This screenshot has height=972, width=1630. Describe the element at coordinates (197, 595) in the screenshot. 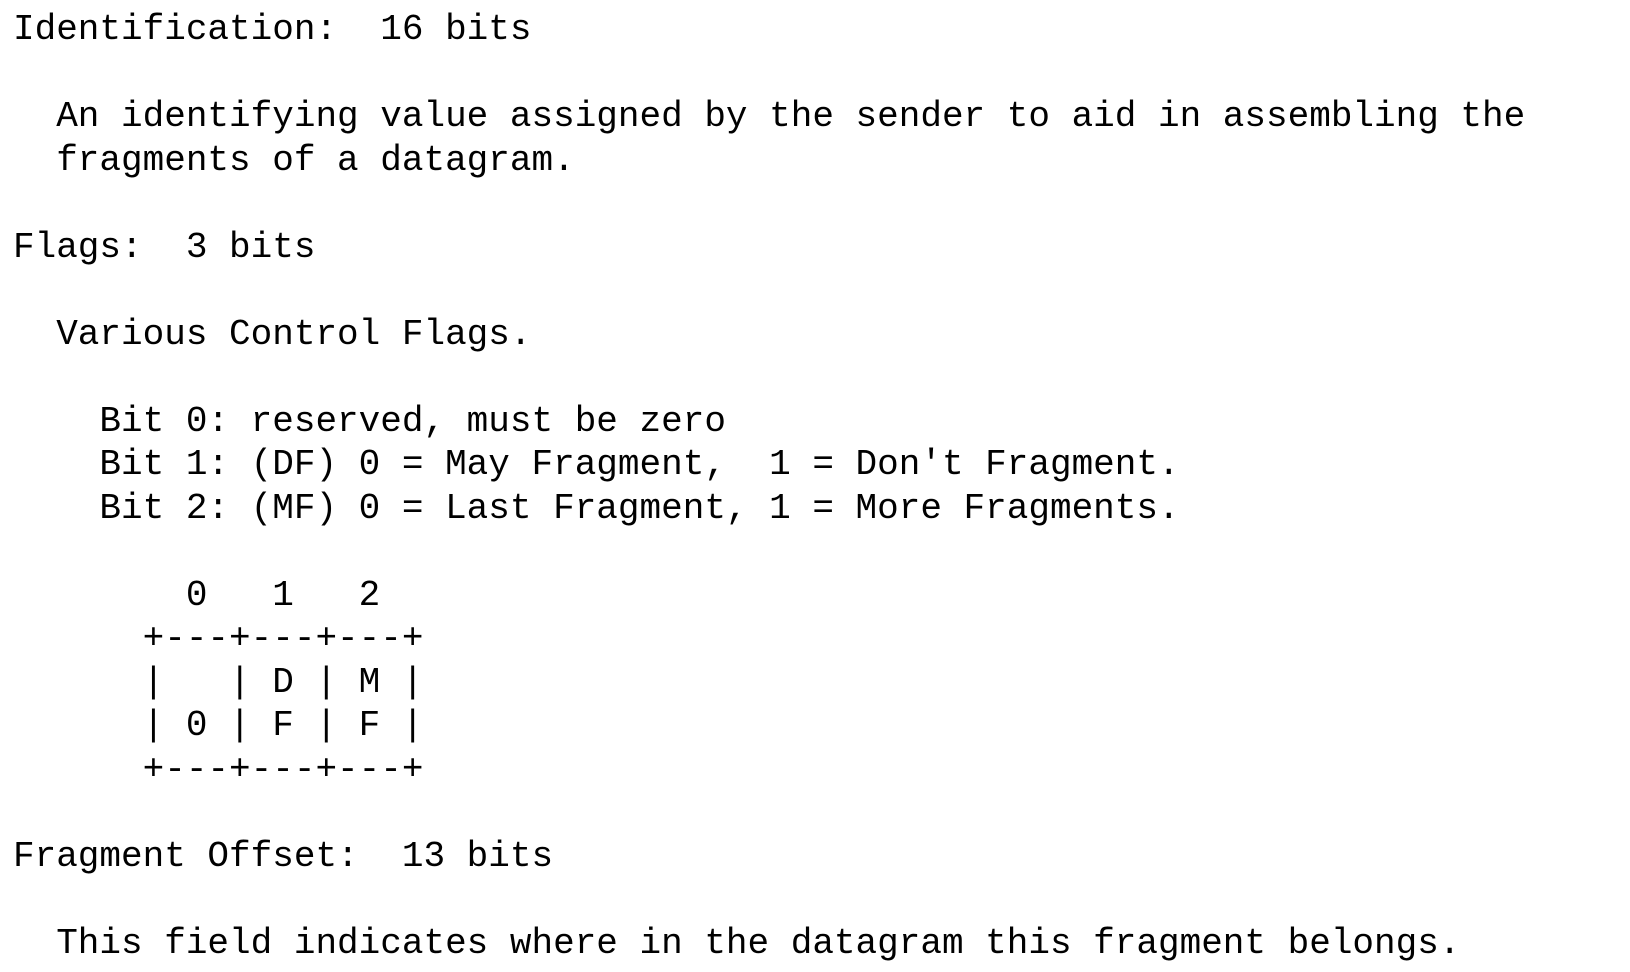

I see `flags-diagram-bit-numbers: 0 1 2` at that location.